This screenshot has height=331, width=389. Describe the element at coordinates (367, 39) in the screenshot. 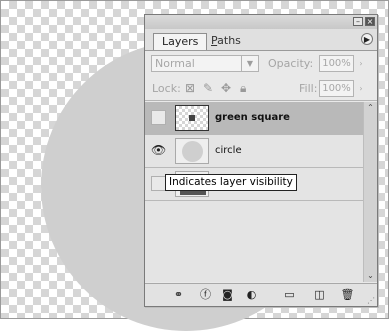

I see `flyout-menu-icon: ▶` at that location.